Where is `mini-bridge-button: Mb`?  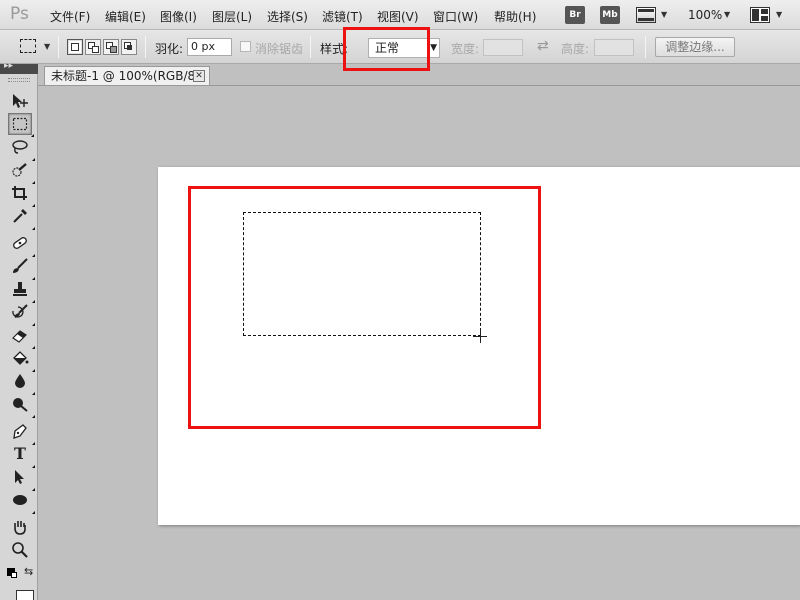 mini-bridge-button: Mb is located at coordinates (610, 15).